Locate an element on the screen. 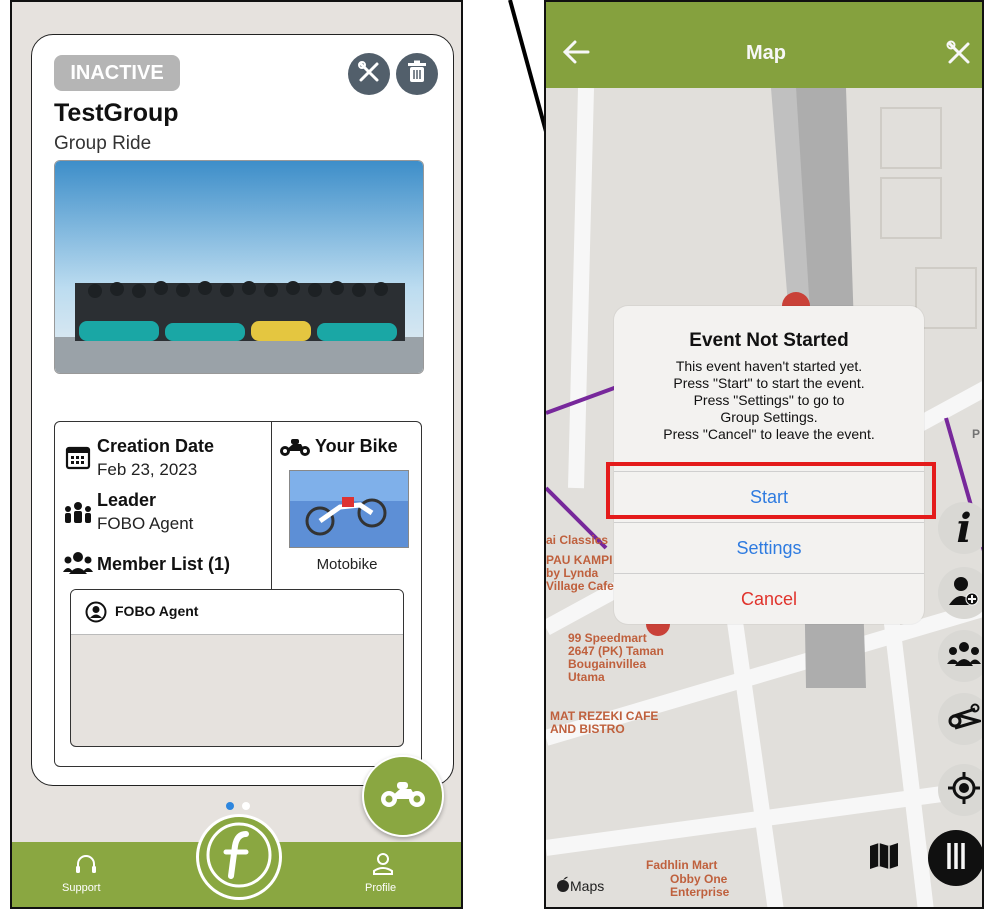 The width and height of the screenshot is (984, 909). dialog-line: Press "Settings" to go to is located at coordinates (769, 400).